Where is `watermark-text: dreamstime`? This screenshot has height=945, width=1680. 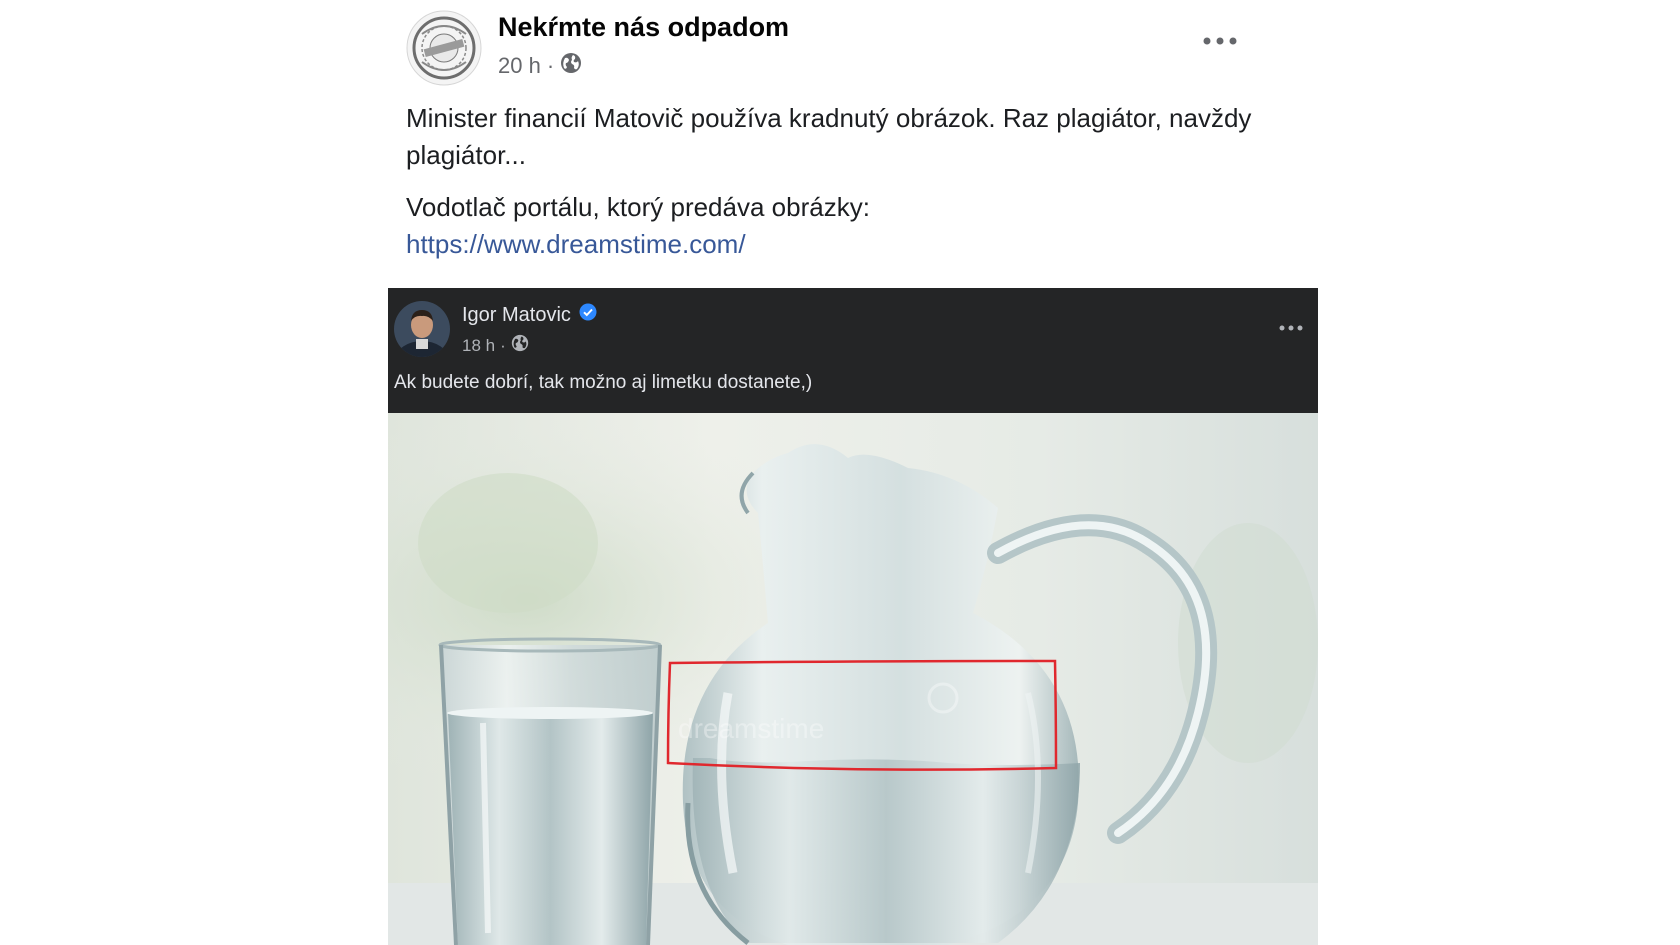
watermark-text: dreamstime is located at coordinates (751, 728).